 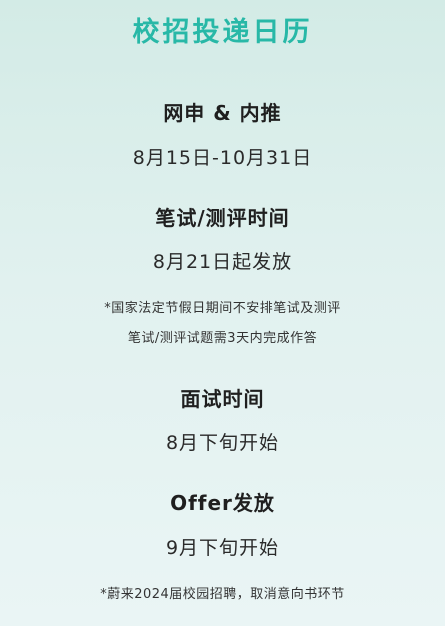 I want to click on section-value-offer: 9月下旬开始, so click(x=222, y=548).